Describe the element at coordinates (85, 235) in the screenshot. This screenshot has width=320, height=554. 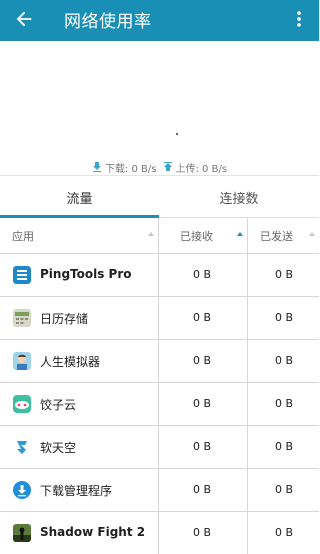
I see `column-header-app: 应用` at that location.